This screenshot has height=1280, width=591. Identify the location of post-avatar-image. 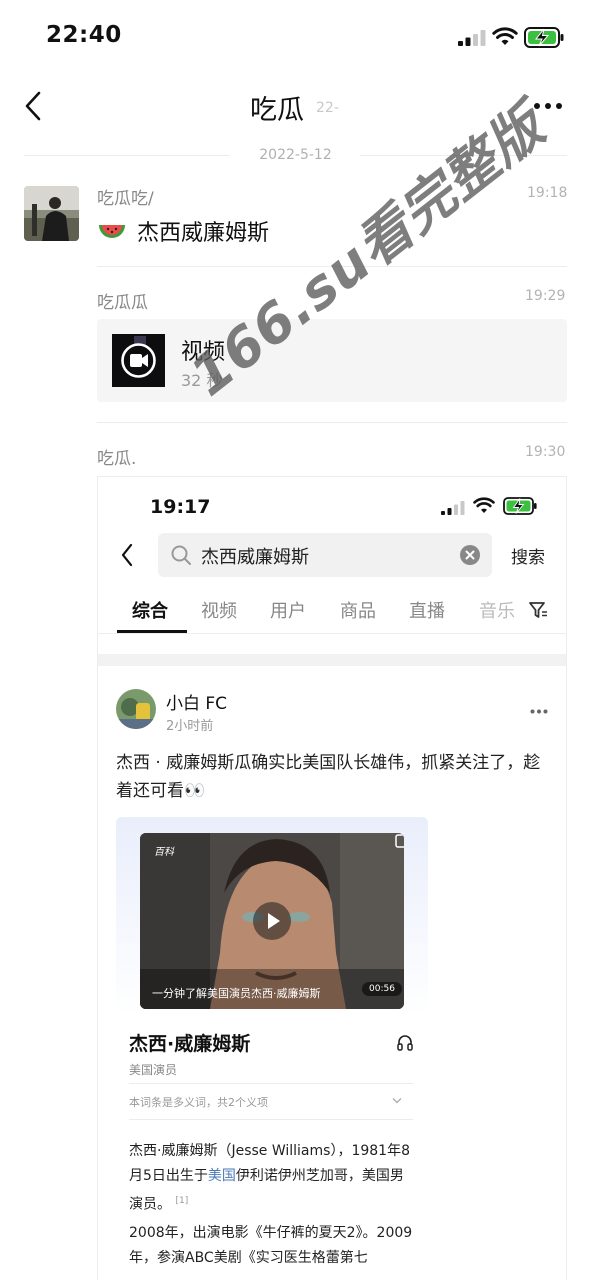
(136, 709).